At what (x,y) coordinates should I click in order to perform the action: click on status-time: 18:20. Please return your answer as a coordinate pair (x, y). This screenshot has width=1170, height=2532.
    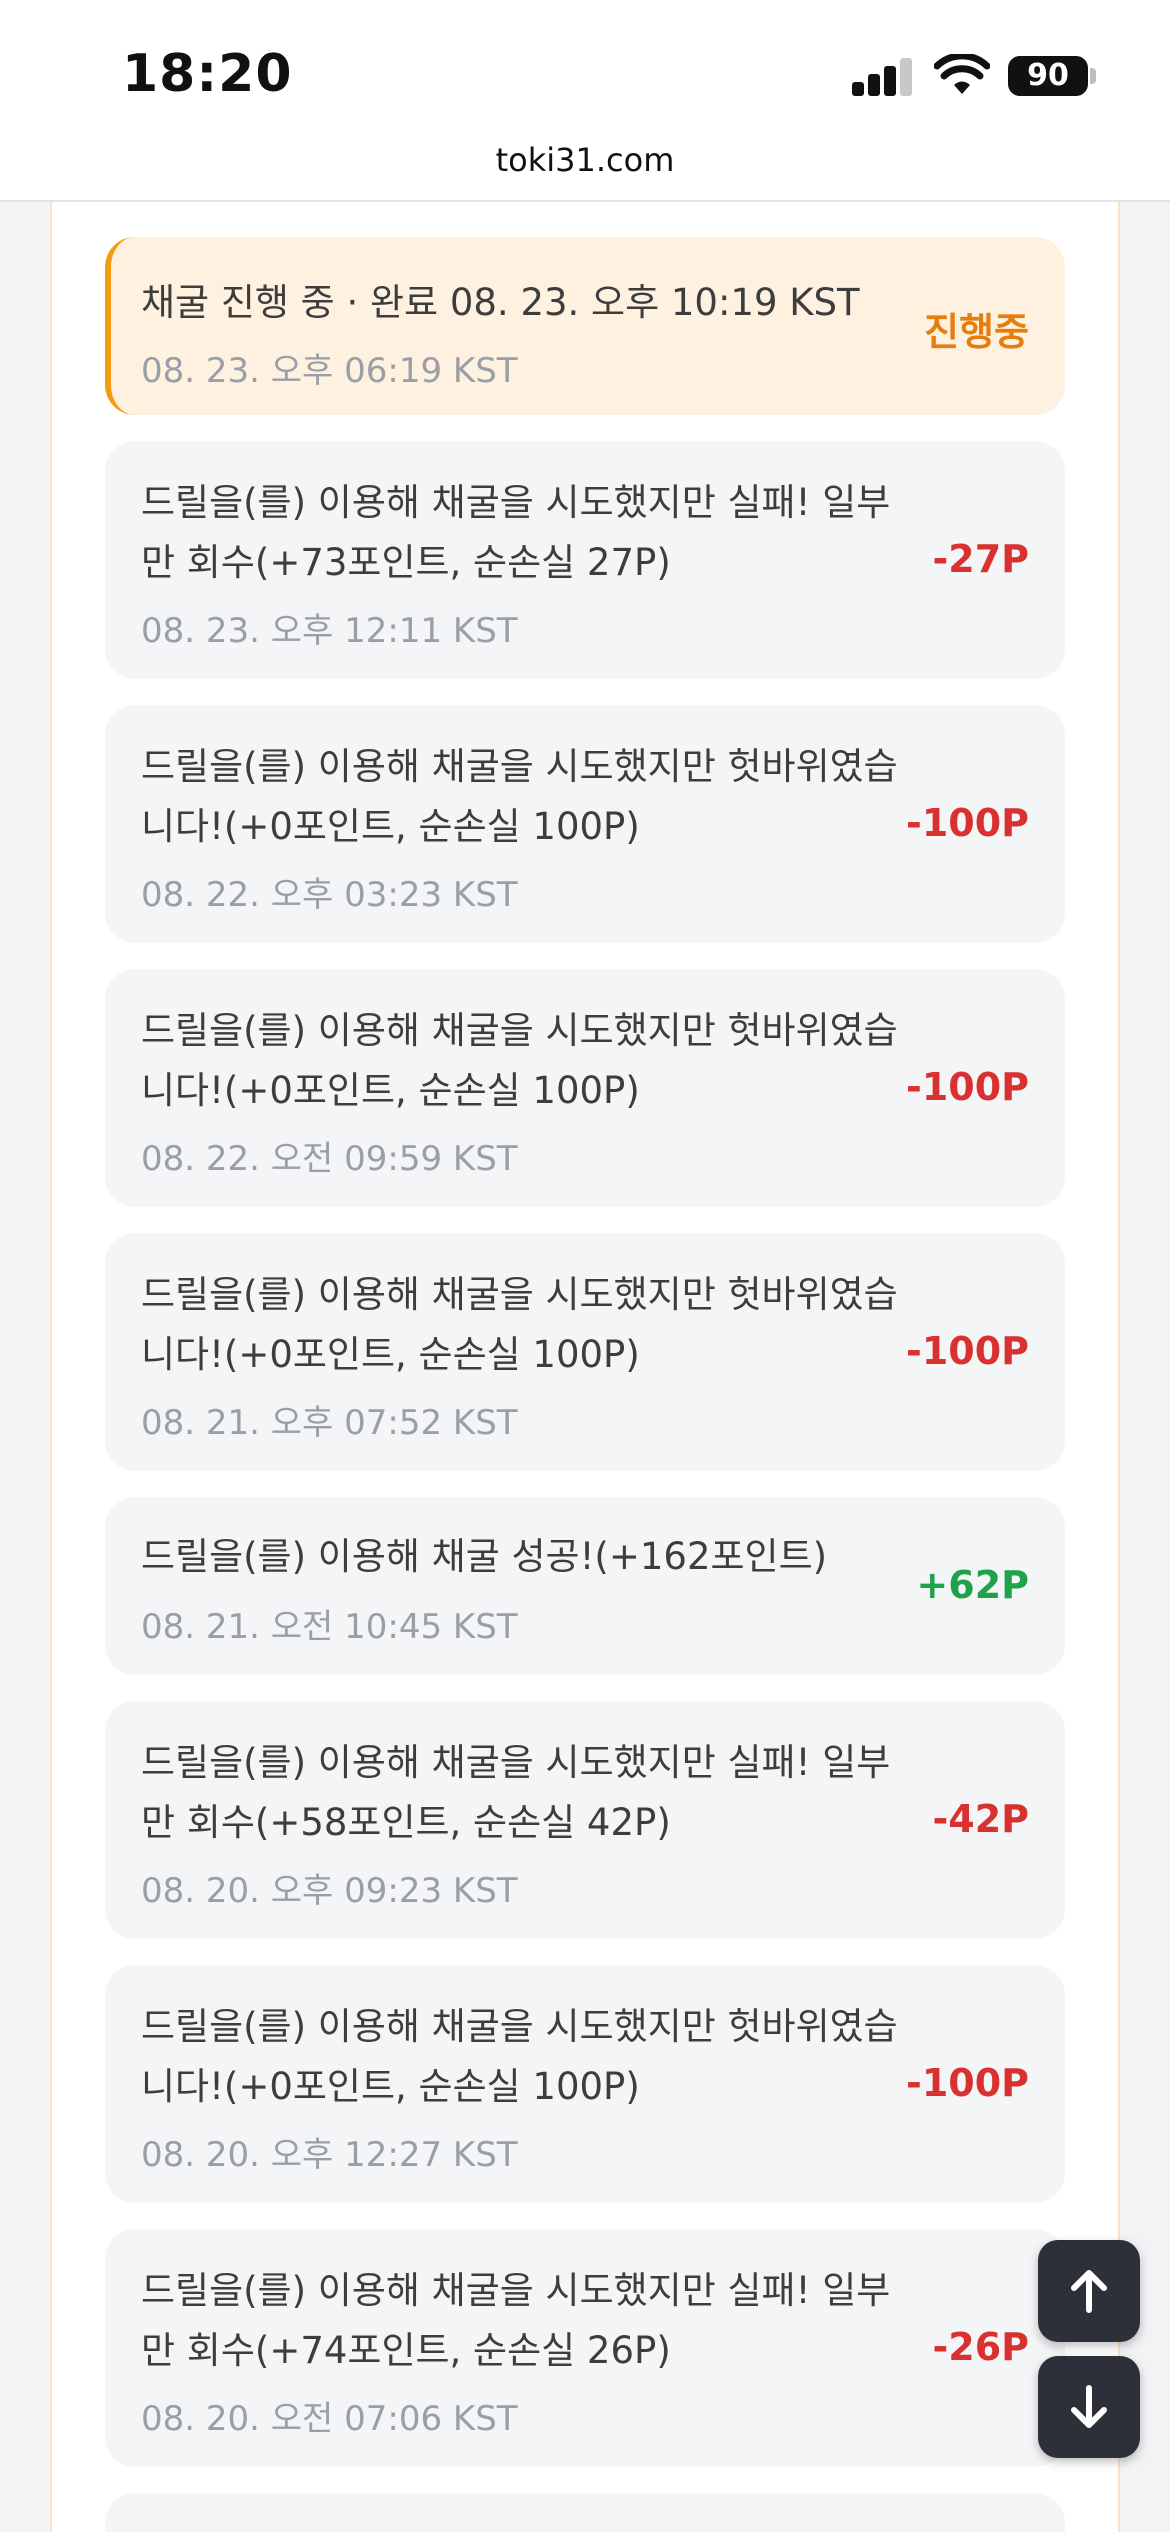
    Looking at the image, I should click on (207, 74).